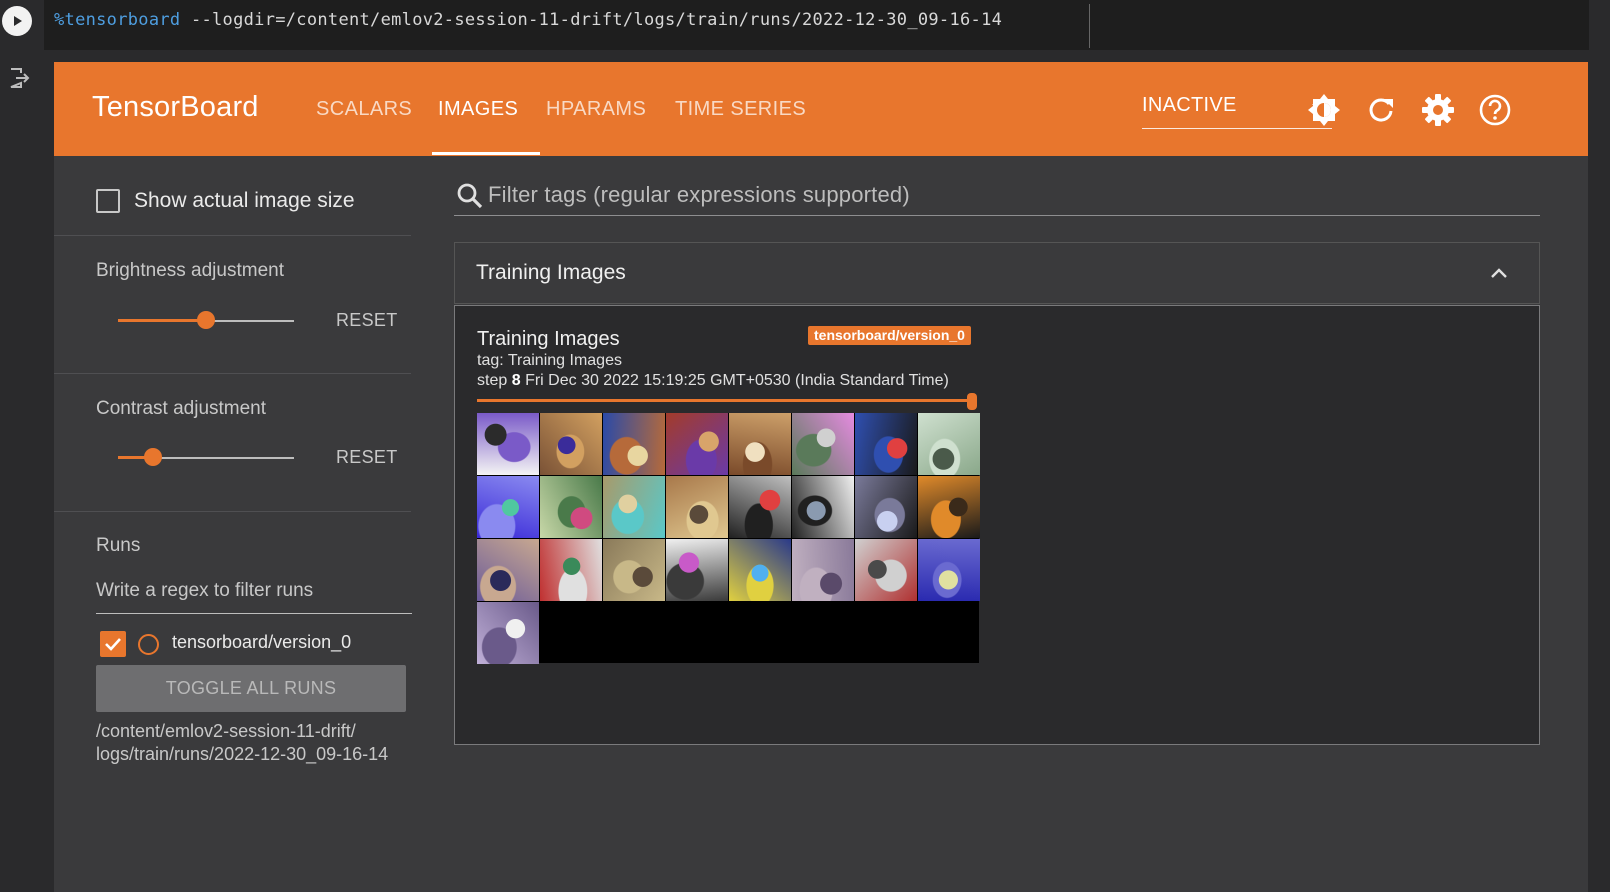 This screenshot has width=1610, height=892. I want to click on play-icon, so click(18, 21).